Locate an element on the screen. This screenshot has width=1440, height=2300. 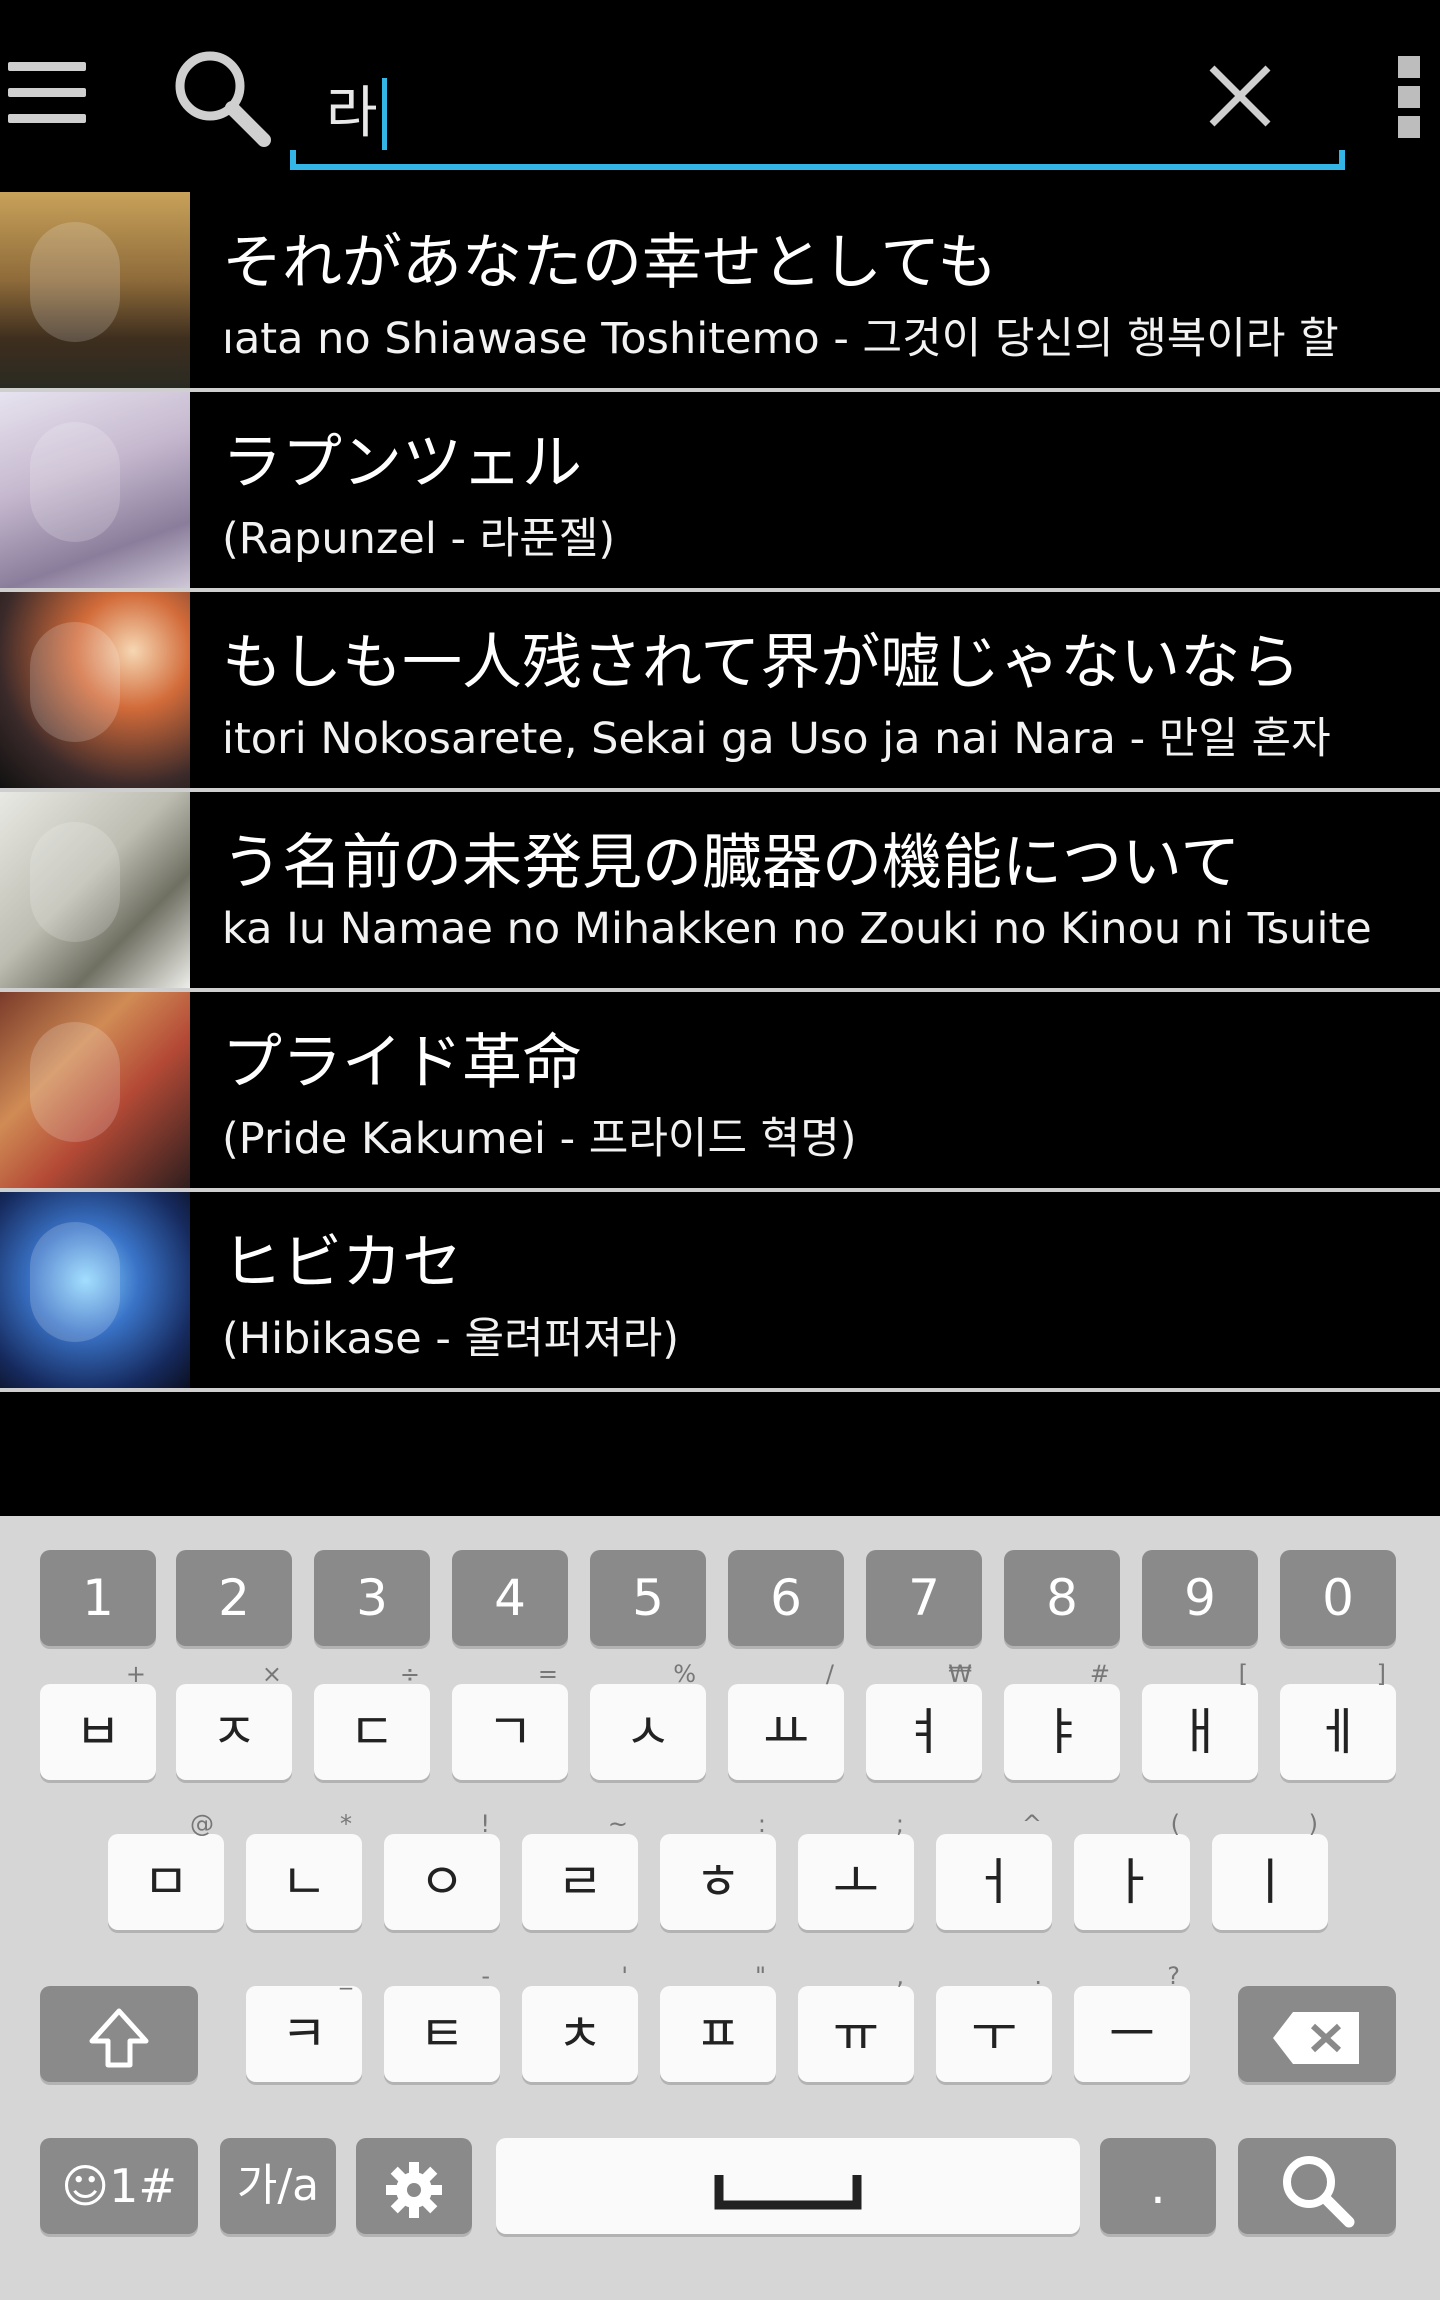
key-giyeok: = ㄱ is located at coordinates (510, 1721).